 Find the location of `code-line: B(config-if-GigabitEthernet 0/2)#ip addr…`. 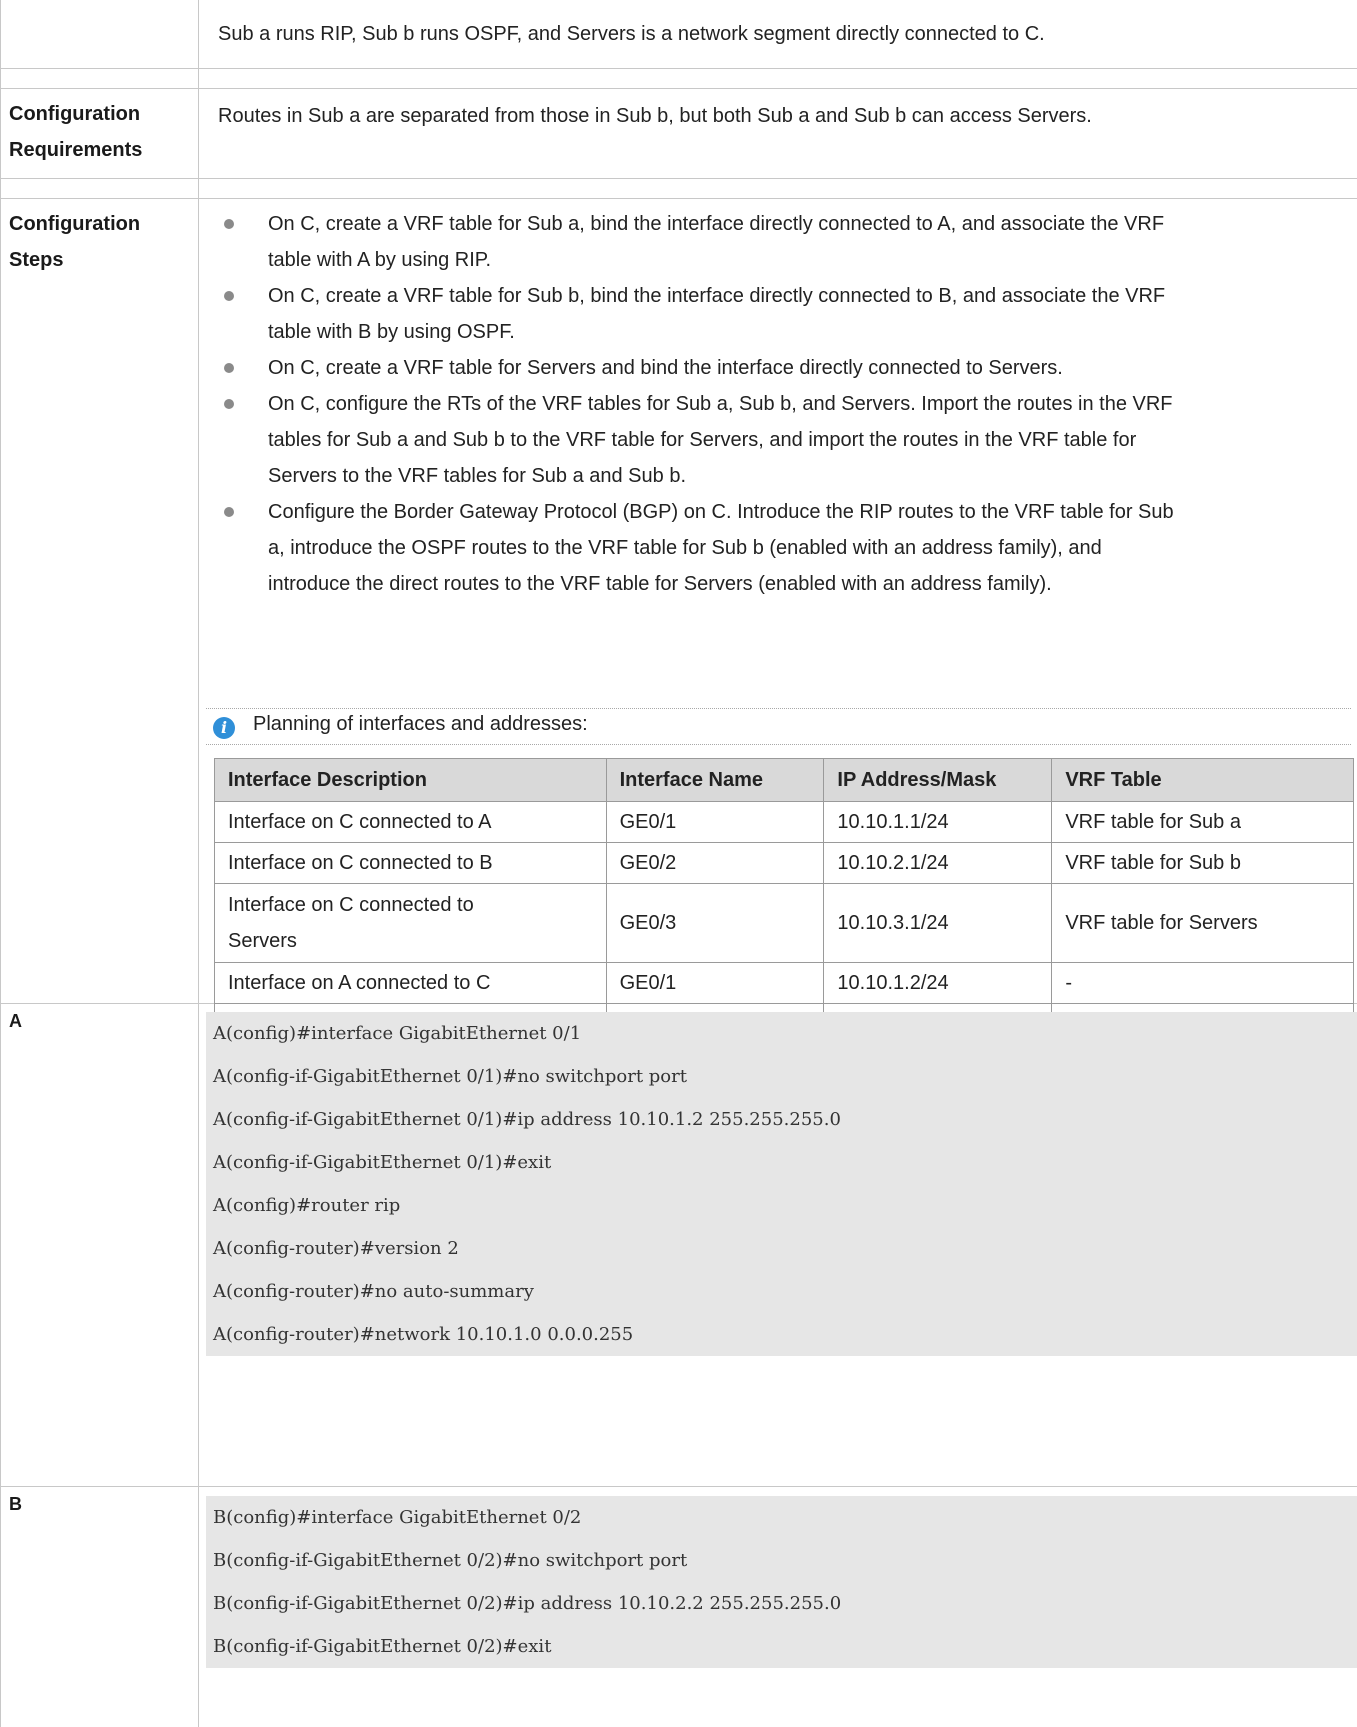

code-line: B(config-if-GigabitEthernet 0/2)#ip addr… is located at coordinates (527, 1603).